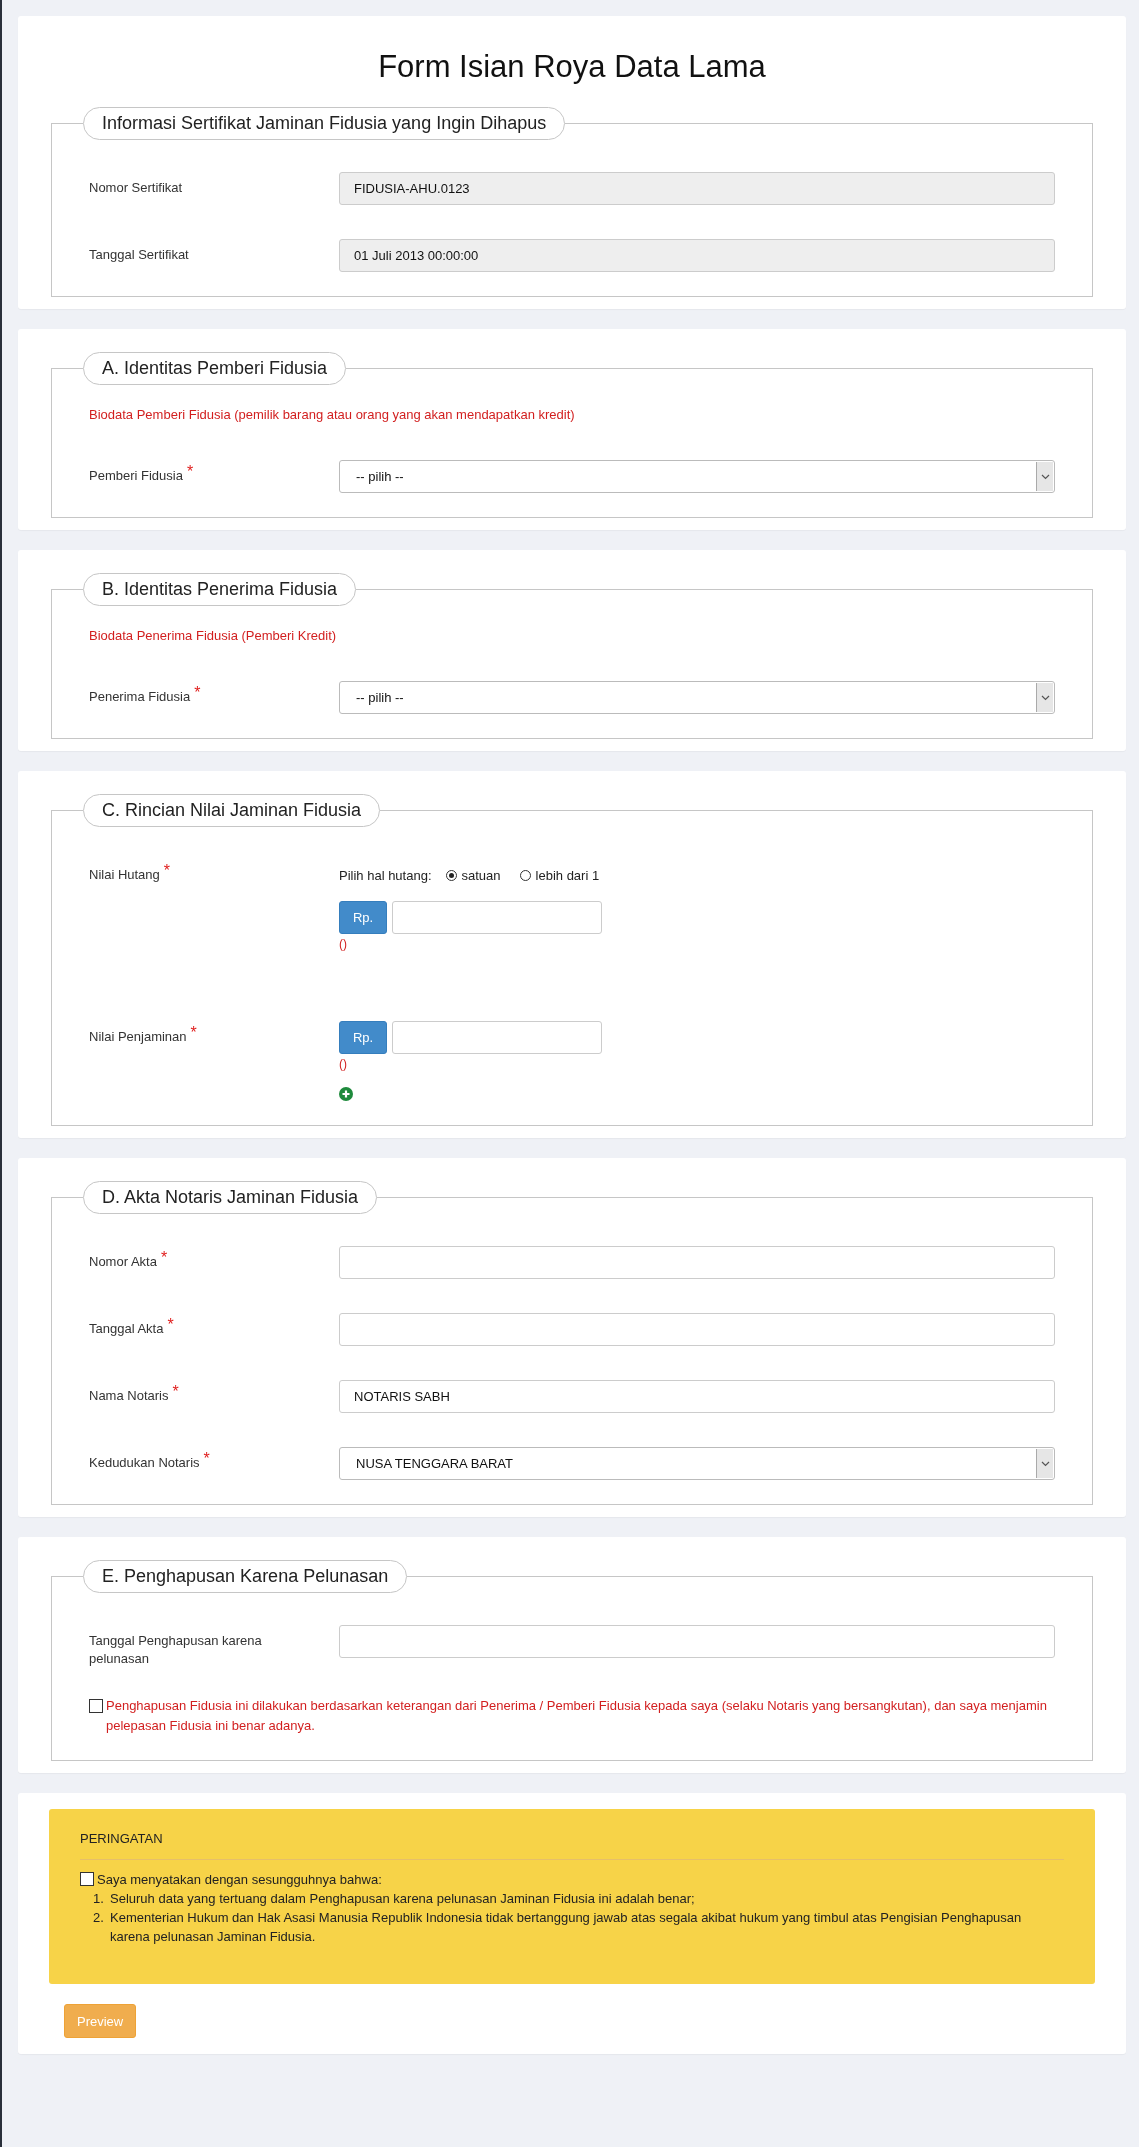 This screenshot has width=1139, height=2147. What do you see at coordinates (129, 1396) in the screenshot?
I see `field-label: Nama Notaris` at bounding box center [129, 1396].